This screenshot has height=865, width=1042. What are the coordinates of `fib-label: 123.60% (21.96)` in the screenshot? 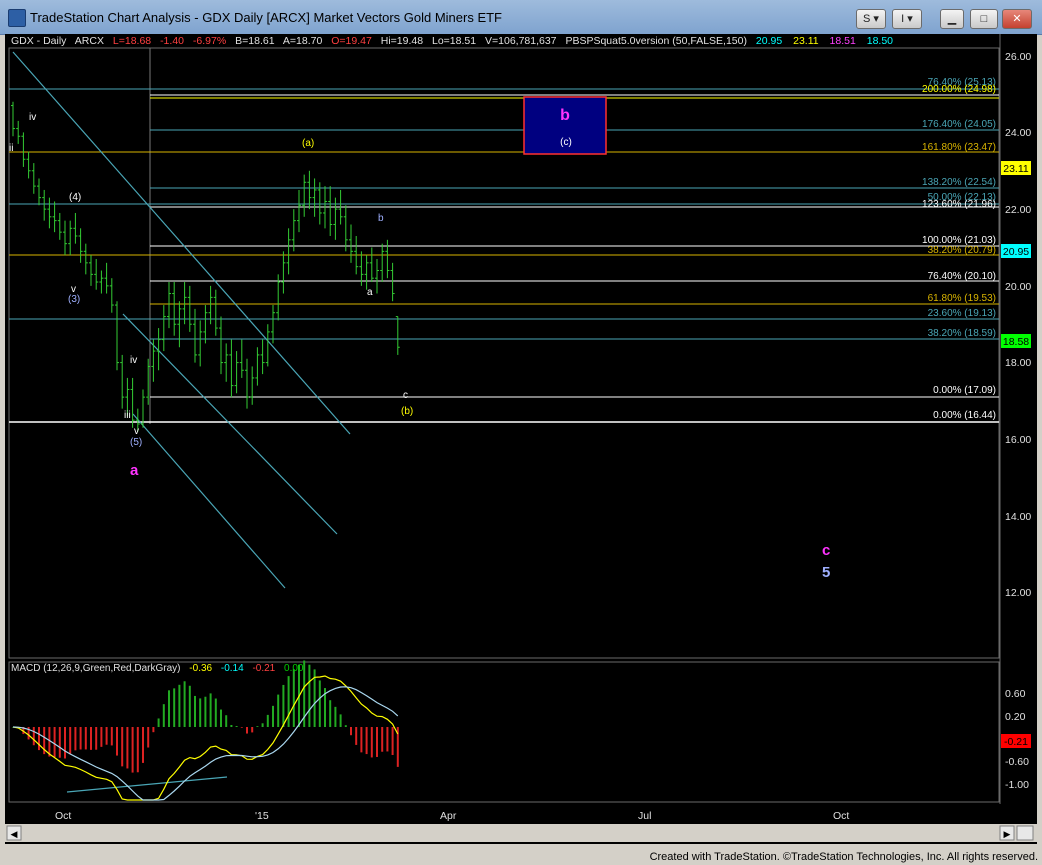 It's located at (959, 204).